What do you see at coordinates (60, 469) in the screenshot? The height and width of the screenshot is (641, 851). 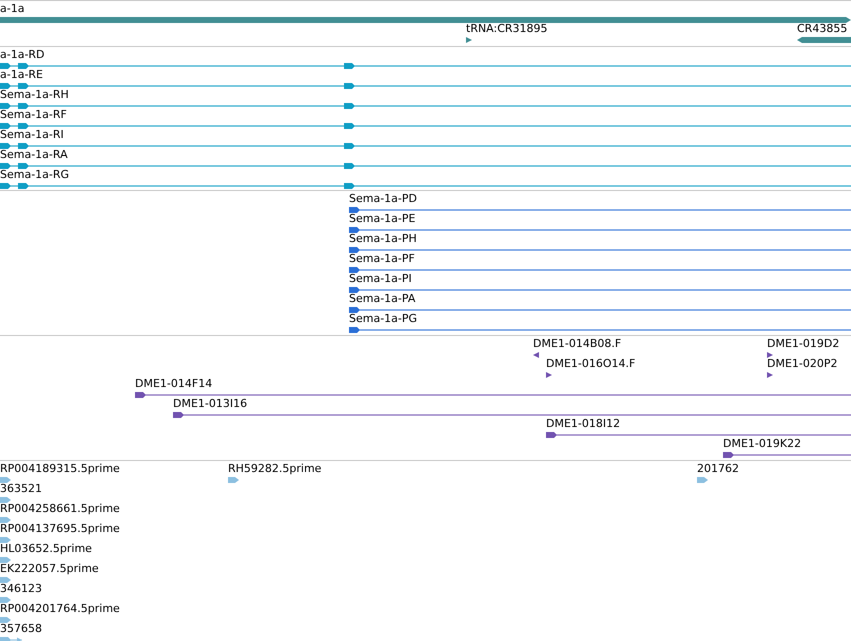 I see `feature-label: RP004189315.5prime` at bounding box center [60, 469].